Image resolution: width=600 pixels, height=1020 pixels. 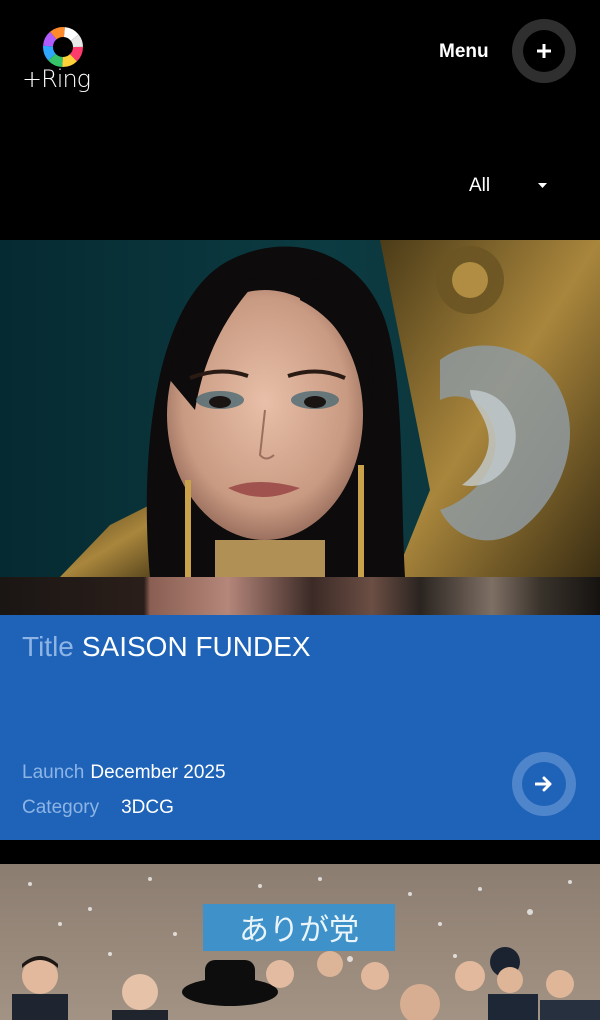 I want to click on filter-selected-value: All, so click(x=480, y=185).